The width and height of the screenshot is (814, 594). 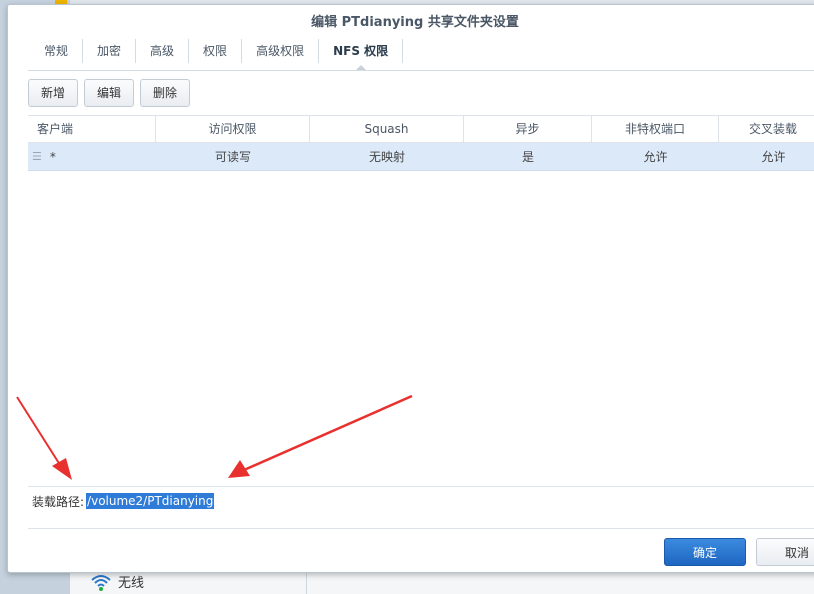 I want to click on column-header-squash: Squash, so click(x=387, y=129).